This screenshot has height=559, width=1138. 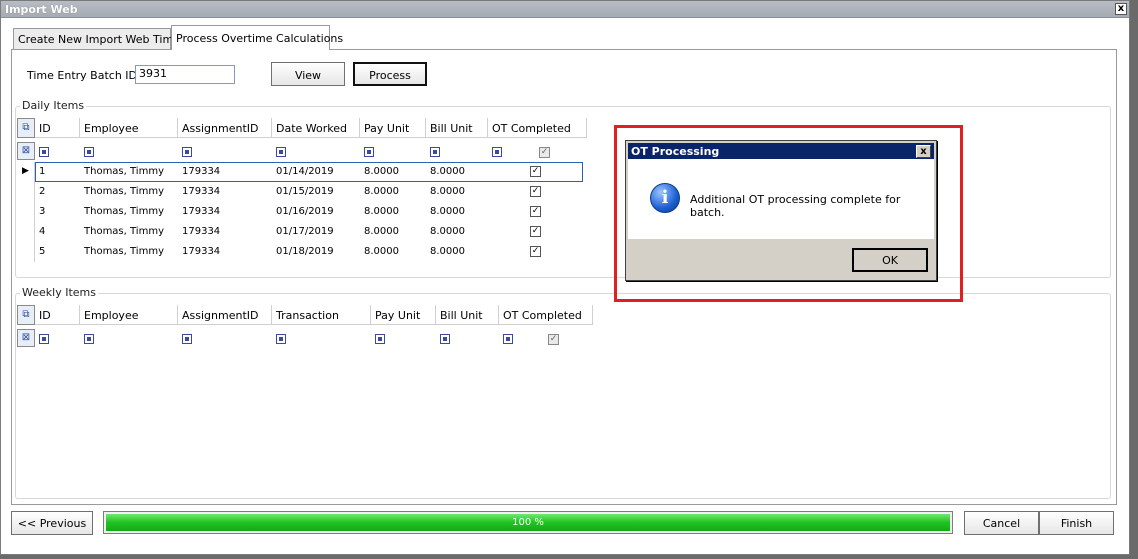 I want to click on tab-create-new-import-web-time: Create New Import Web Time, so click(x=96, y=38).